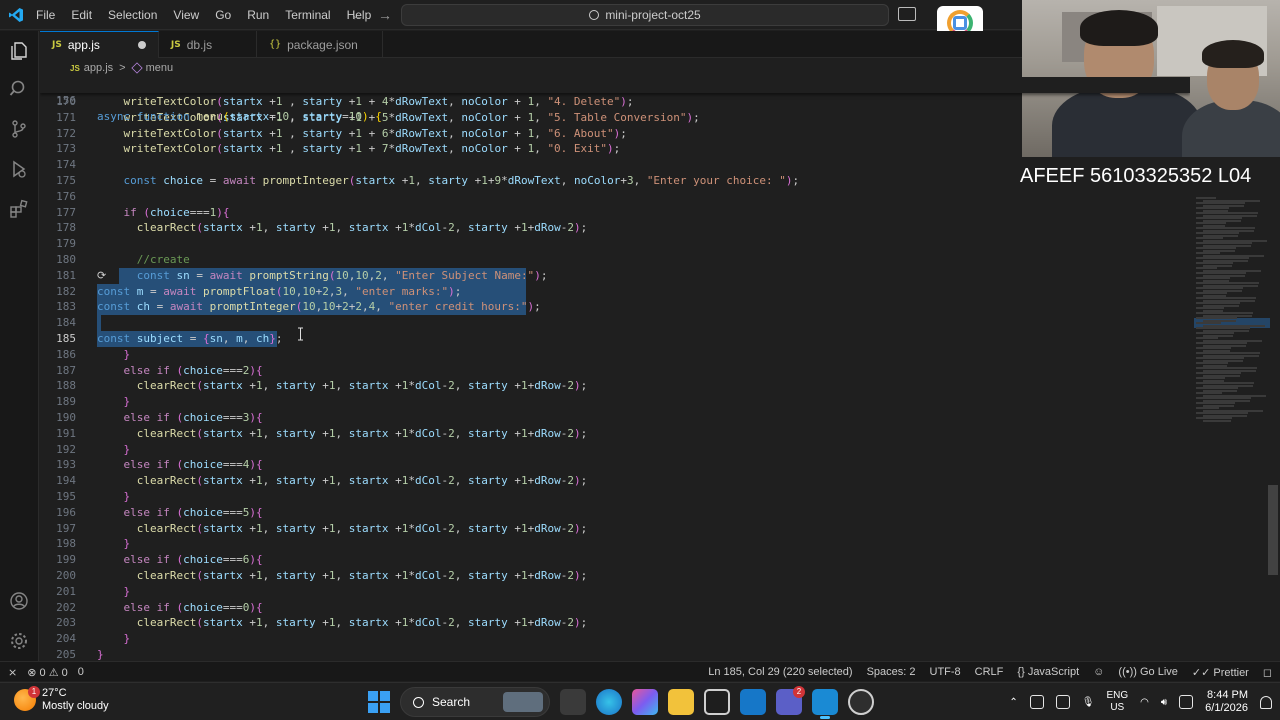  What do you see at coordinates (615, 639) in the screenshot?
I see `code-line: 204 }` at bounding box center [615, 639].